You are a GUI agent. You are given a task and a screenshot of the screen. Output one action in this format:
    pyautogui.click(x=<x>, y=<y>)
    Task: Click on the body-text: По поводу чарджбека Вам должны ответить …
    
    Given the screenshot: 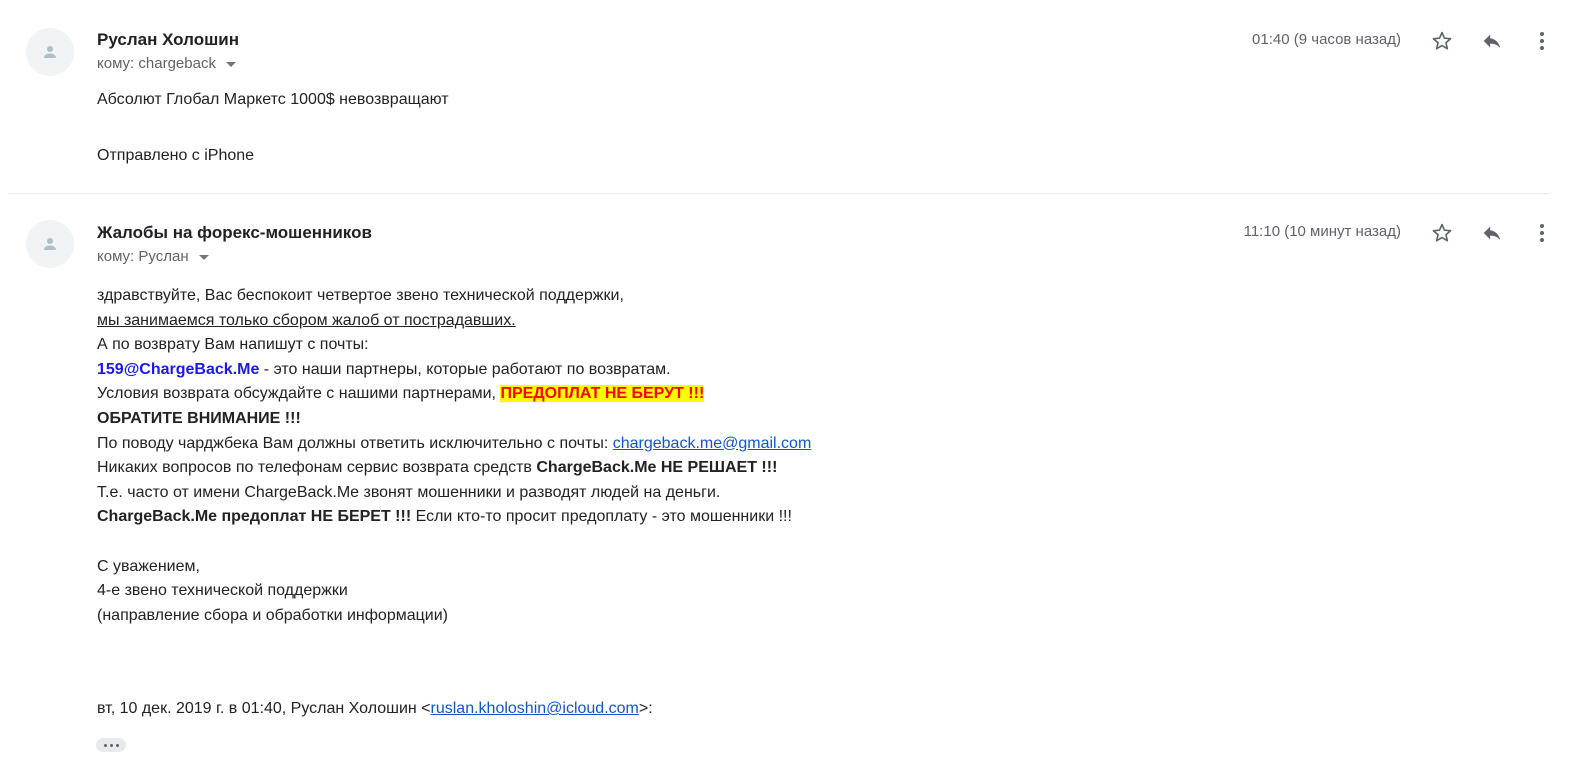 What is the action you would take?
    pyautogui.click(x=355, y=443)
    